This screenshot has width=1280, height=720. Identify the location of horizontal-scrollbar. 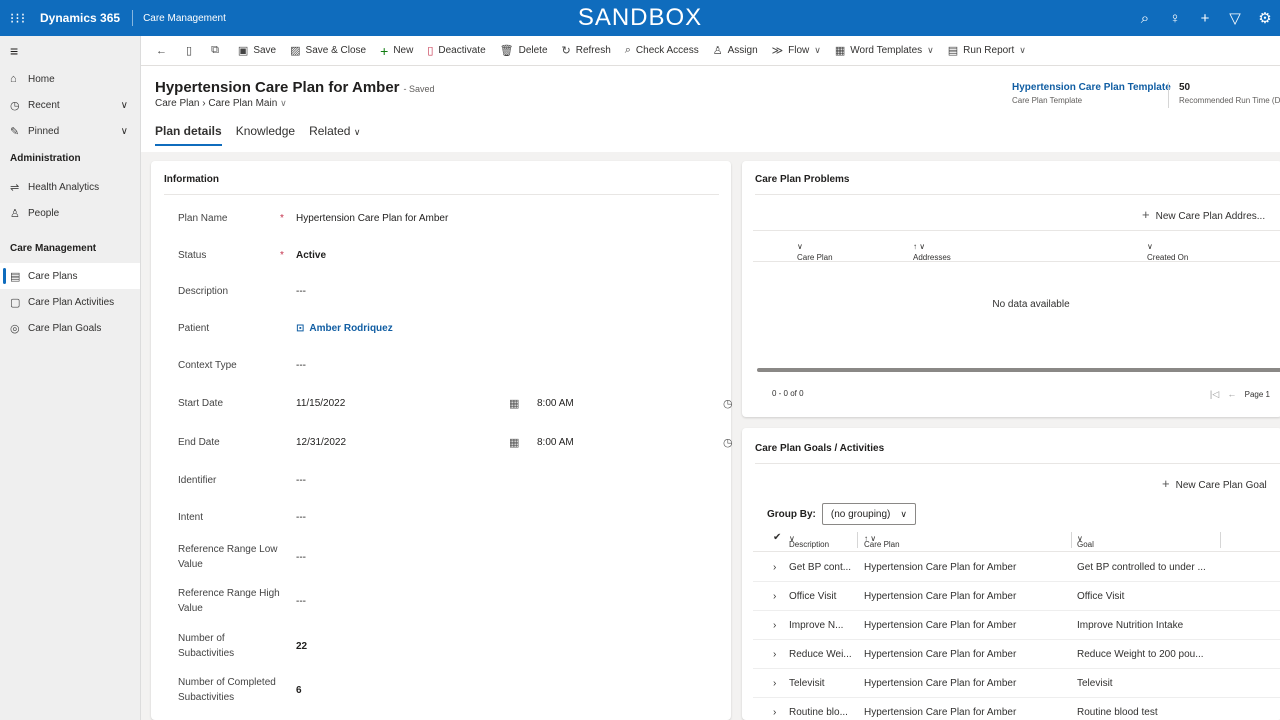
(1018, 370).